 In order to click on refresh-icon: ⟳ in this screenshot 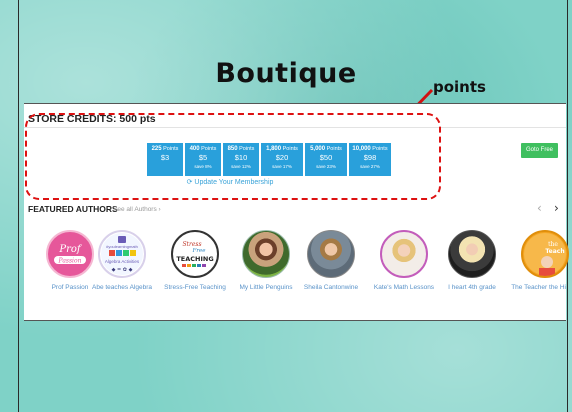, I will do `click(189, 182)`.